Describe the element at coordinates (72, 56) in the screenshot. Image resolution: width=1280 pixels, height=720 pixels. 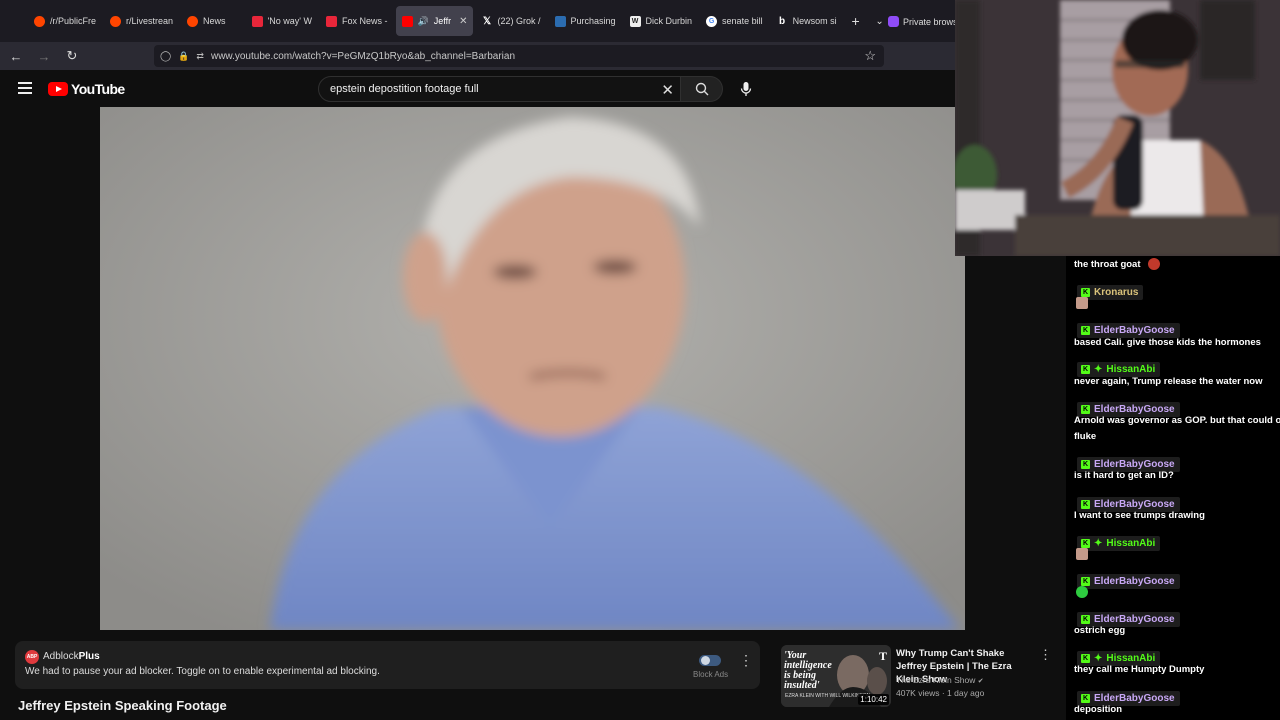
I see `reload-icon: ↻` at that location.